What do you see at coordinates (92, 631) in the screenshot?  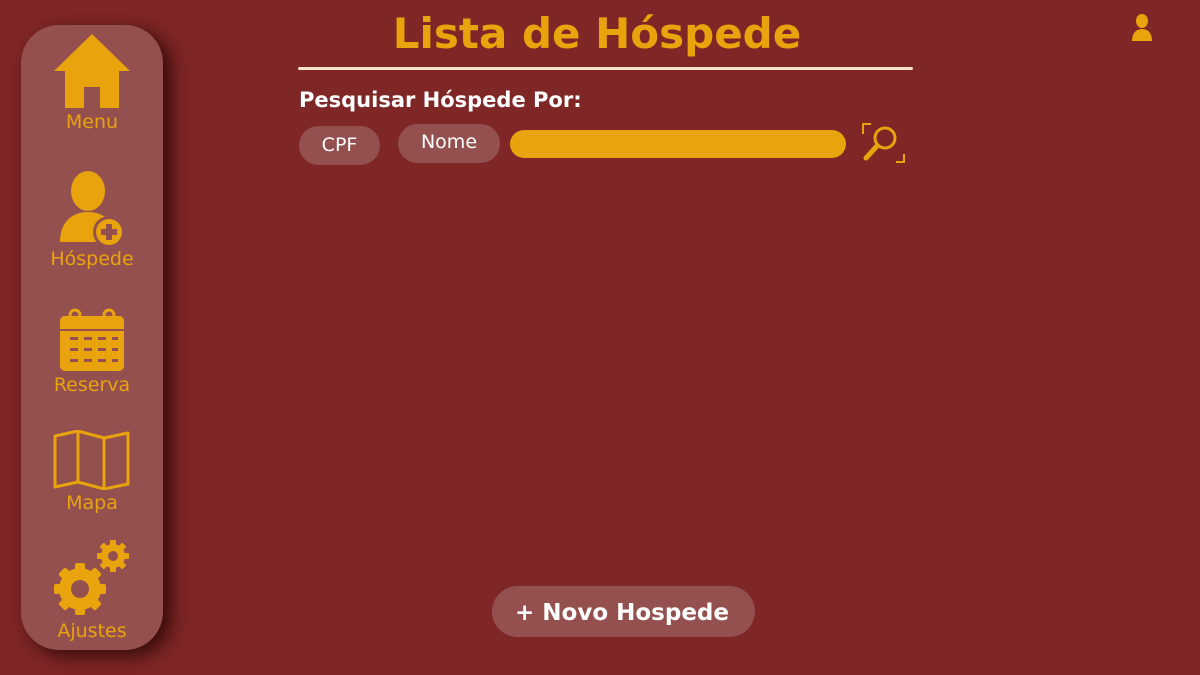 I see `sidebar-item-label: Ajustes` at bounding box center [92, 631].